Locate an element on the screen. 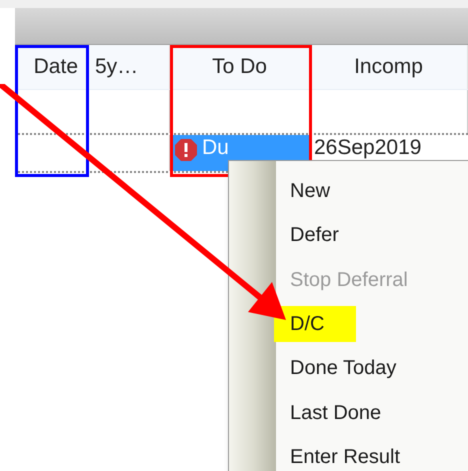 The width and height of the screenshot is (468, 471). column-header: Date is located at coordinates (51, 67).